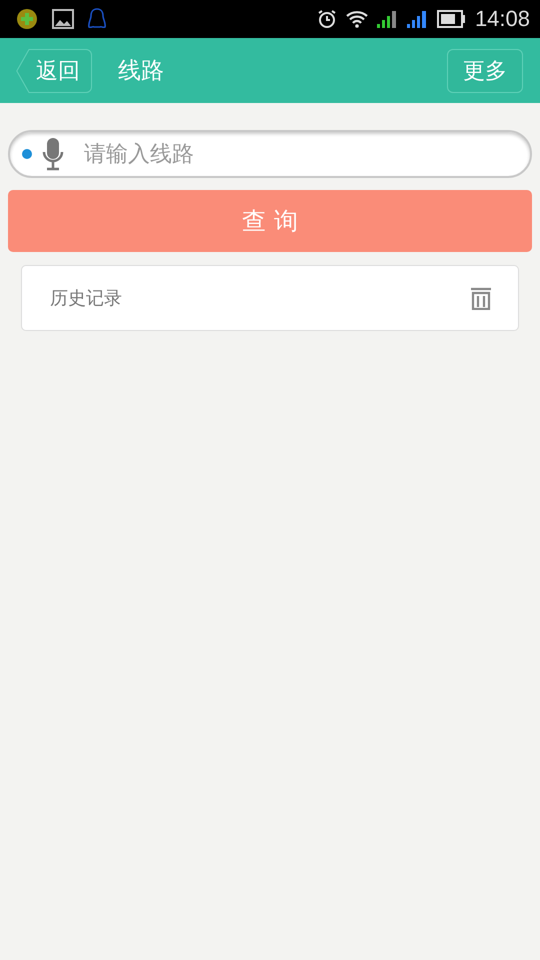 This screenshot has height=960, width=540. I want to click on search-field: 请输入线路, so click(270, 154).